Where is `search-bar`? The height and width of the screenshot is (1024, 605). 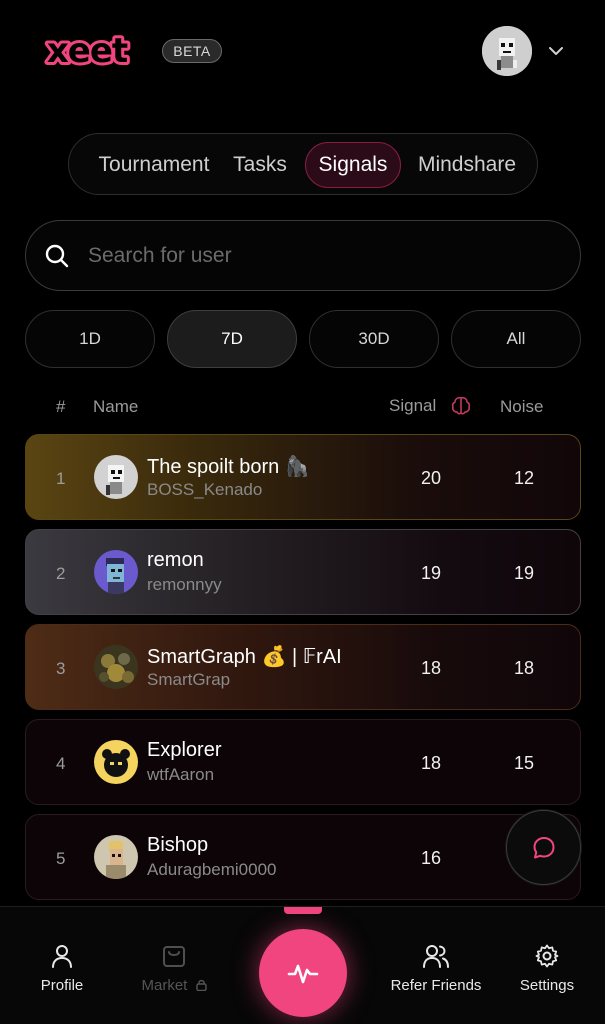 search-bar is located at coordinates (303, 255).